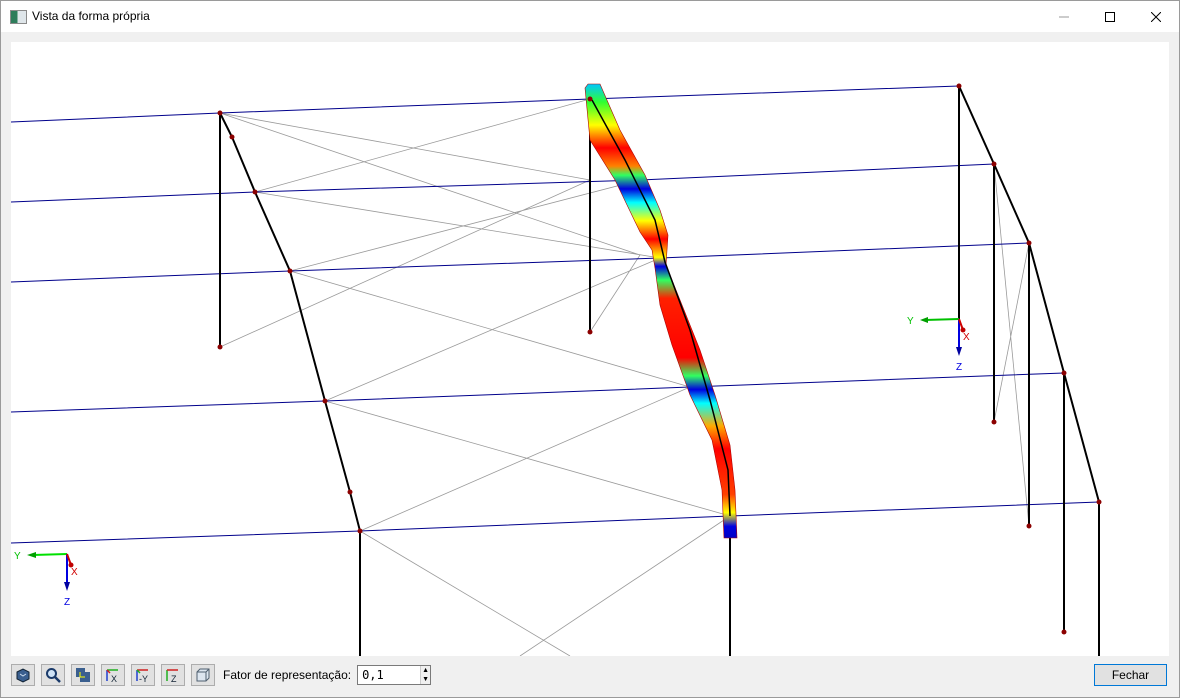 The height and width of the screenshot is (698, 1180). I want to click on view-minus-y-icon: -Y, so click(142, 676).